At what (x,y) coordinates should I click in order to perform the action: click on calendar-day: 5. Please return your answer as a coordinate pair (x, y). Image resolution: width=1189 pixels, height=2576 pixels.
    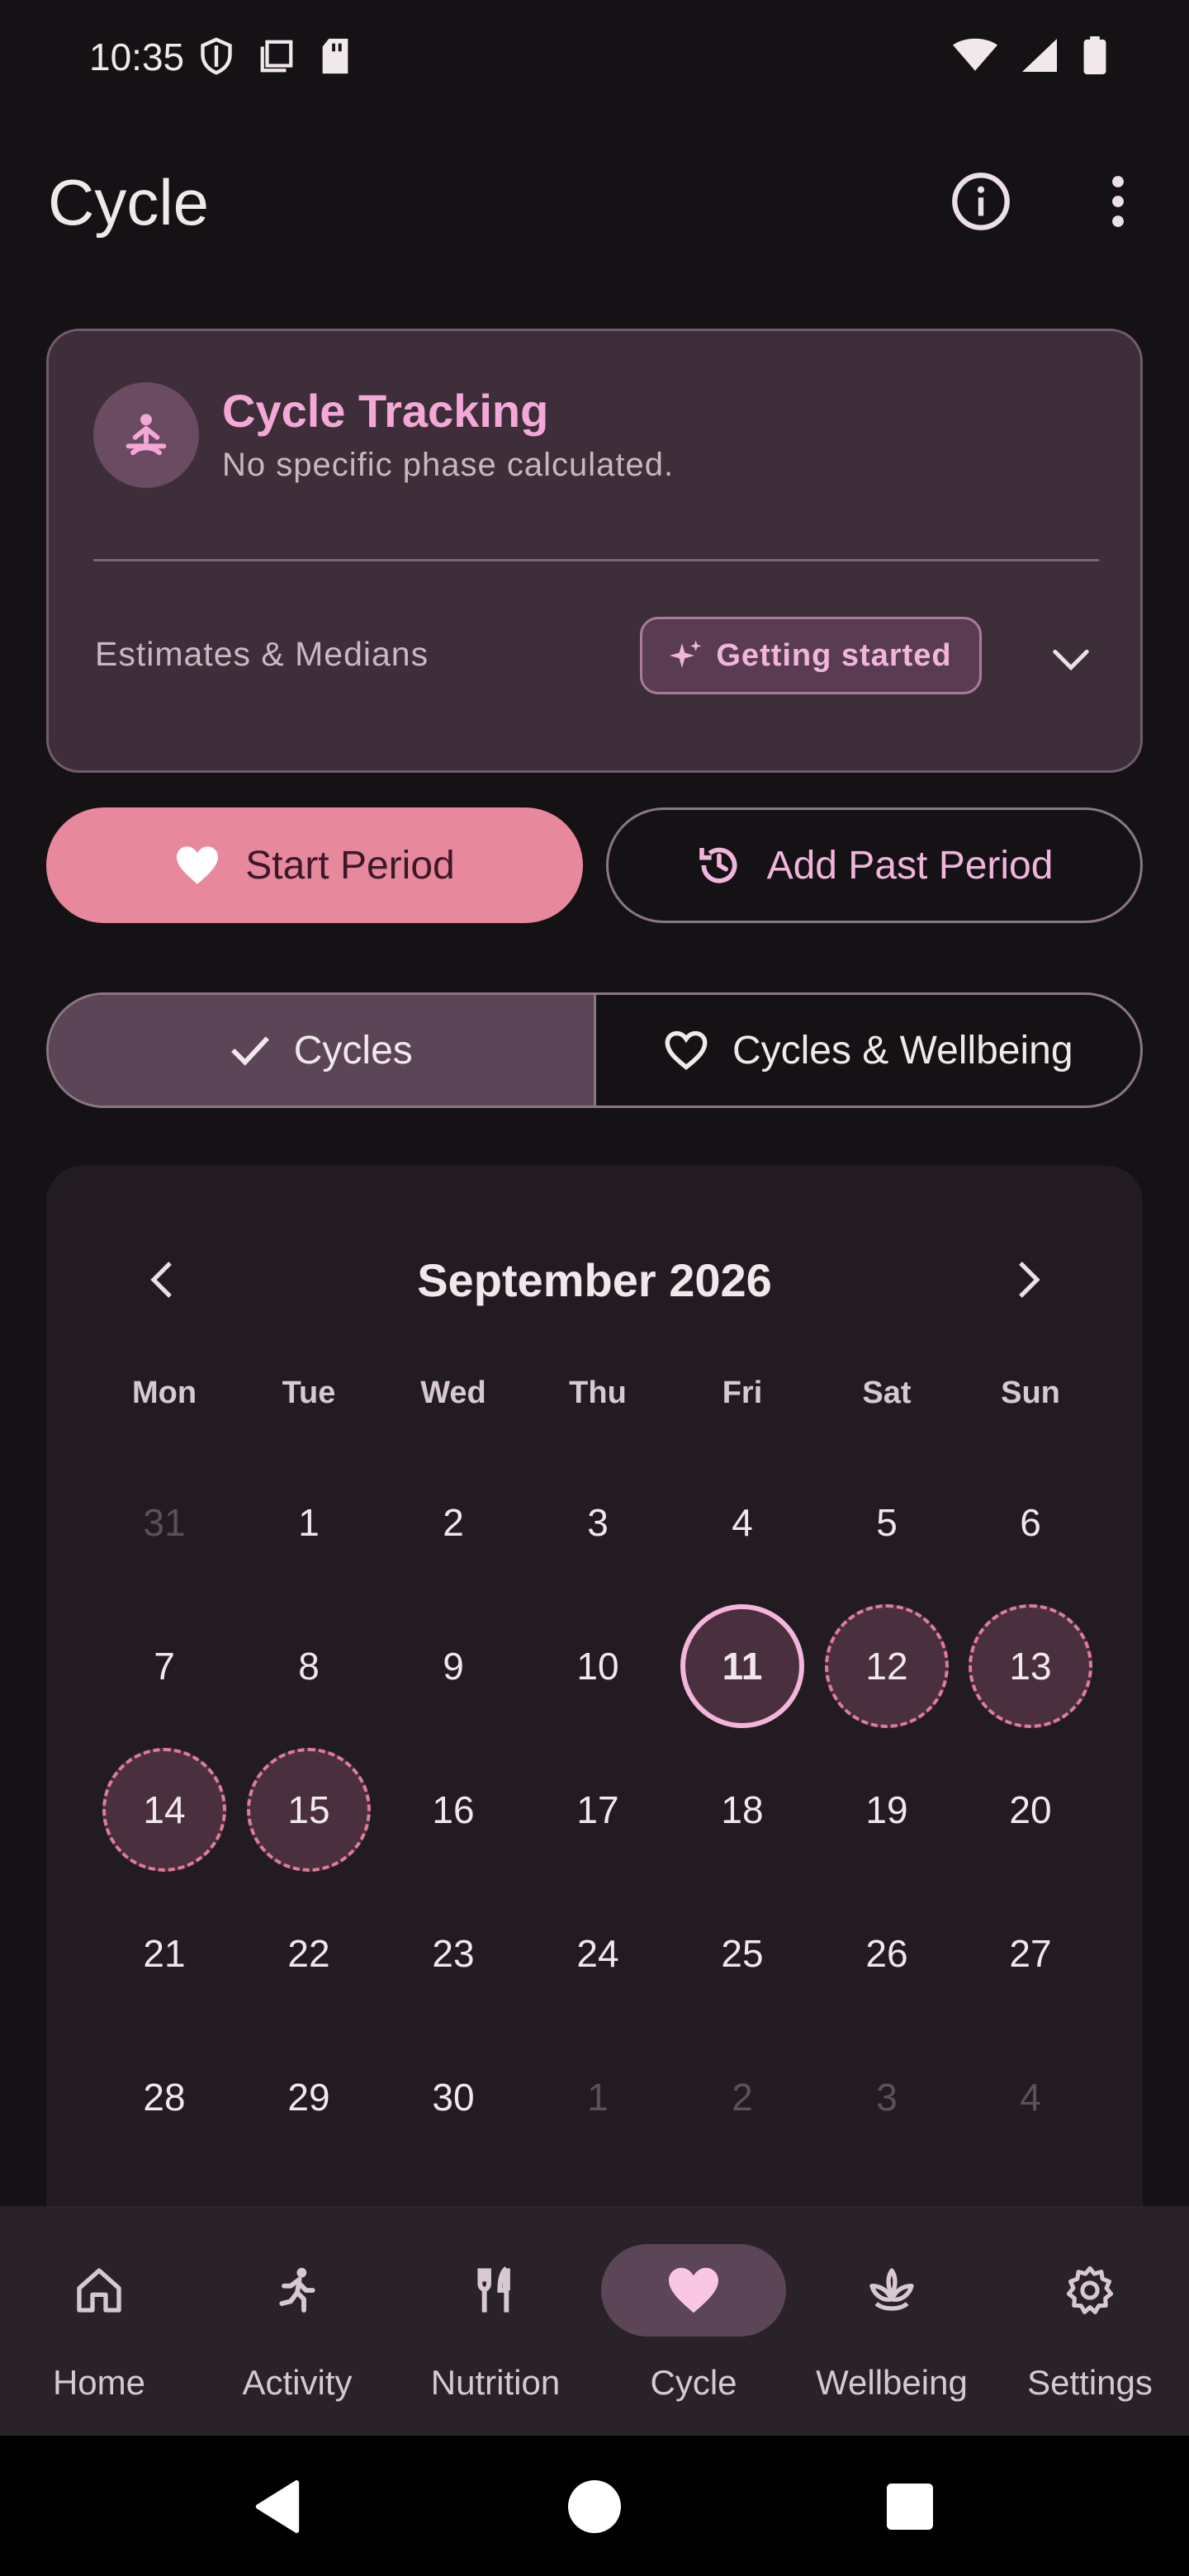
    Looking at the image, I should click on (887, 1522).